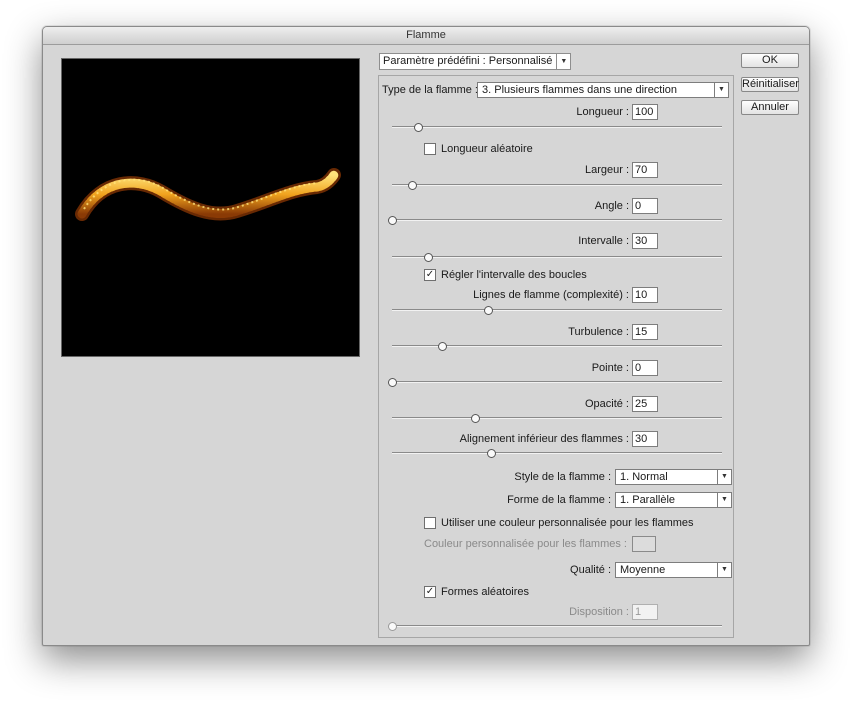 The height and width of the screenshot is (703, 850). I want to click on arrangement-slider, so click(555, 626).